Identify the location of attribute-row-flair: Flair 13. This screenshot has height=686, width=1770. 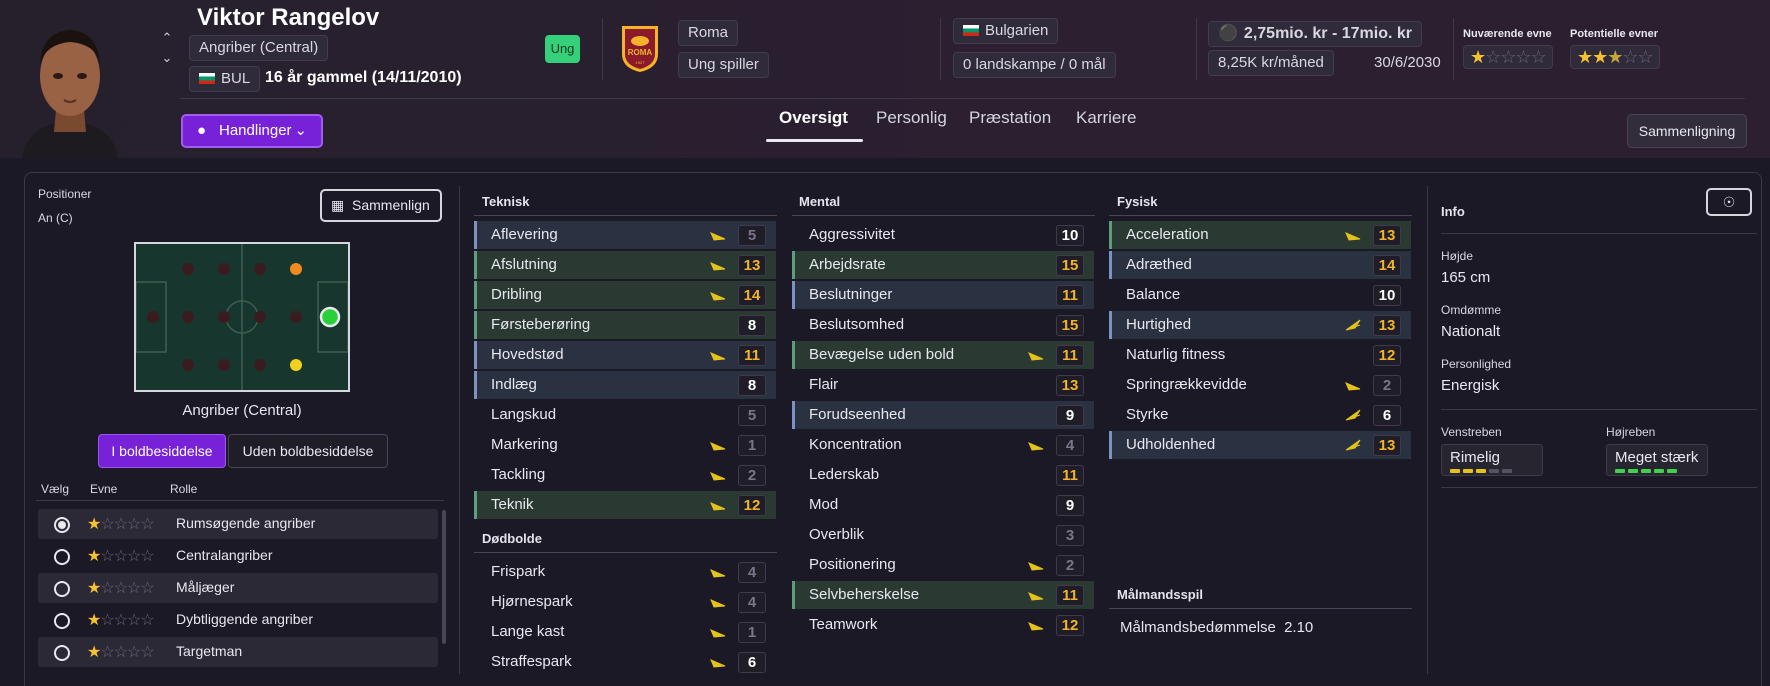
(943, 385).